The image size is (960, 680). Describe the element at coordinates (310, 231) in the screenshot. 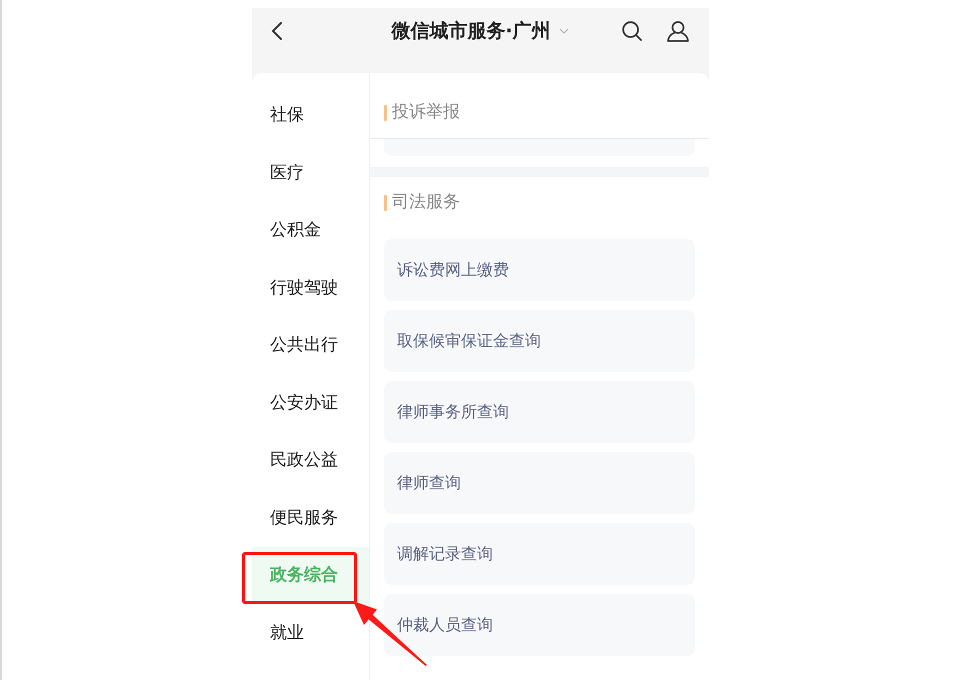

I see `category-tab: 公积金` at that location.